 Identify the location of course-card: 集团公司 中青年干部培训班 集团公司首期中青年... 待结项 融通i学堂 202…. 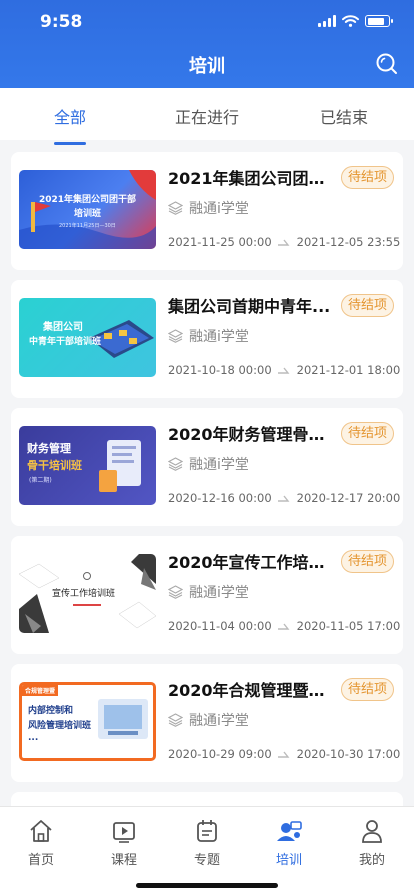
(207, 339).